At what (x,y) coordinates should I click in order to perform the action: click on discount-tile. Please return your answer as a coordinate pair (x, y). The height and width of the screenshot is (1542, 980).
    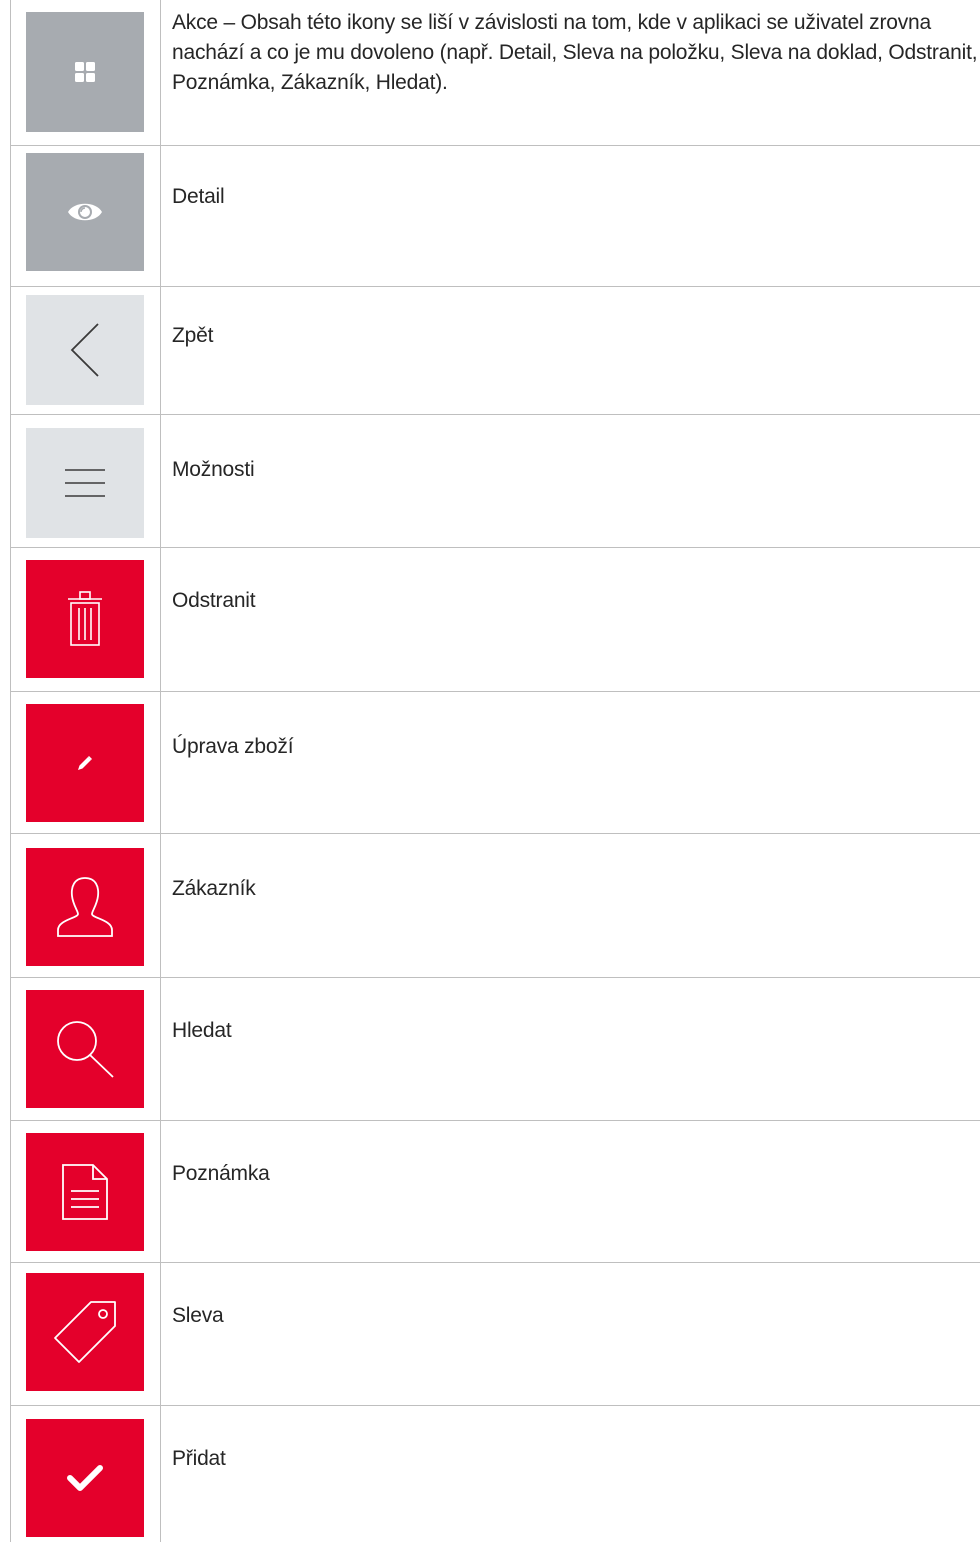
    Looking at the image, I should click on (85, 1332).